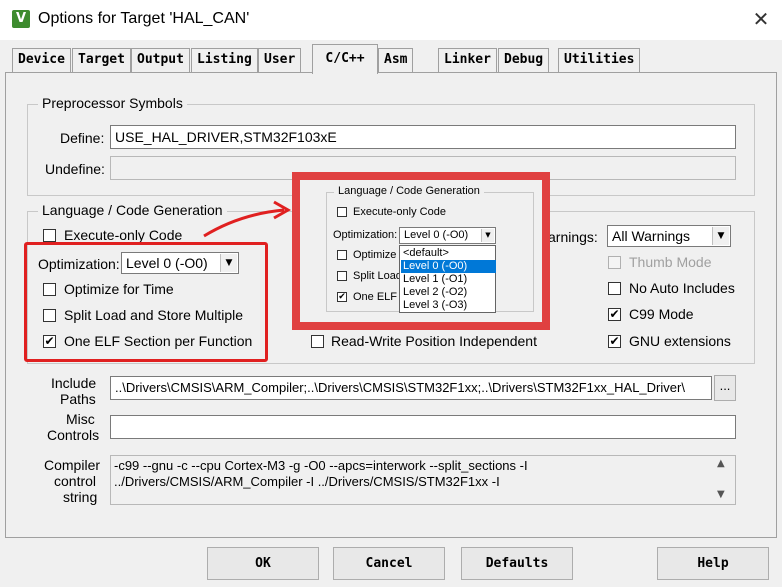 Image resolution: width=782 pixels, height=587 pixels. What do you see at coordinates (378, 255) in the screenshot?
I see `inset-optimize-label: Optimize f` at bounding box center [378, 255].